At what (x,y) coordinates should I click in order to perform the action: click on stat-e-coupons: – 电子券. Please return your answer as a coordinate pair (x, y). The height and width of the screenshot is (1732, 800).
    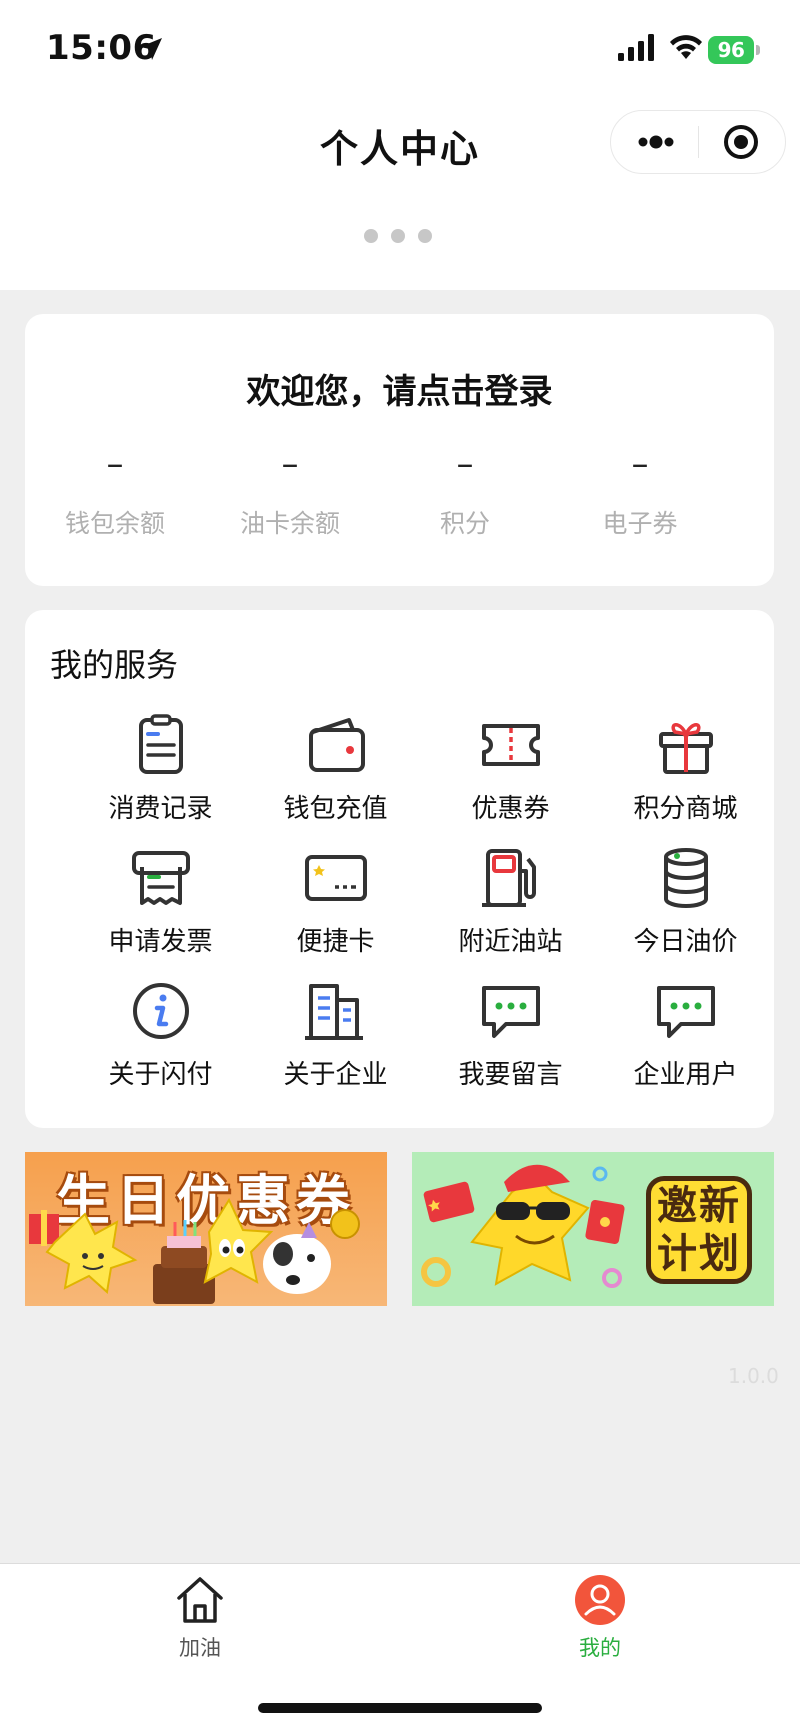
    Looking at the image, I should click on (640, 492).